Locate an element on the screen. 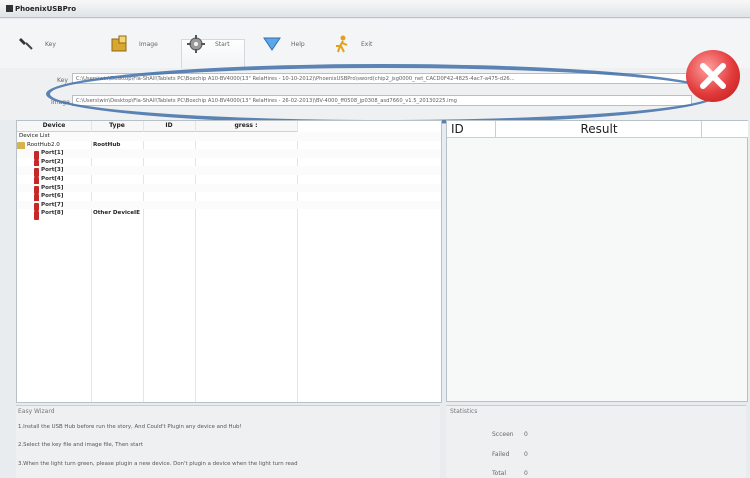  id-header: ID is located at coordinates (169, 126).